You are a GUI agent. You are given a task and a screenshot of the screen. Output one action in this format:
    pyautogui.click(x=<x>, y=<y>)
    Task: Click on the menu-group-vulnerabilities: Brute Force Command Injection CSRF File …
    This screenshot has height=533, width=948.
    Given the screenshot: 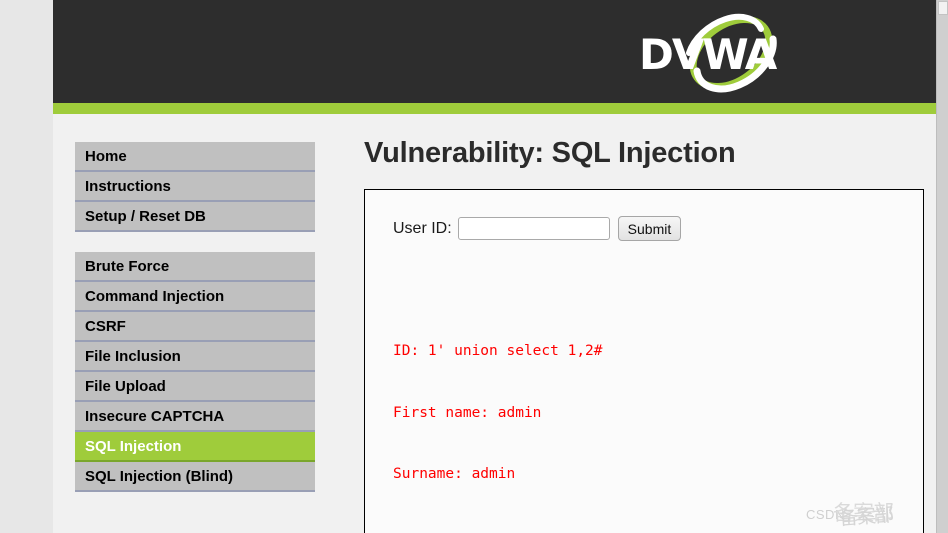 What is the action you would take?
    pyautogui.click(x=195, y=372)
    